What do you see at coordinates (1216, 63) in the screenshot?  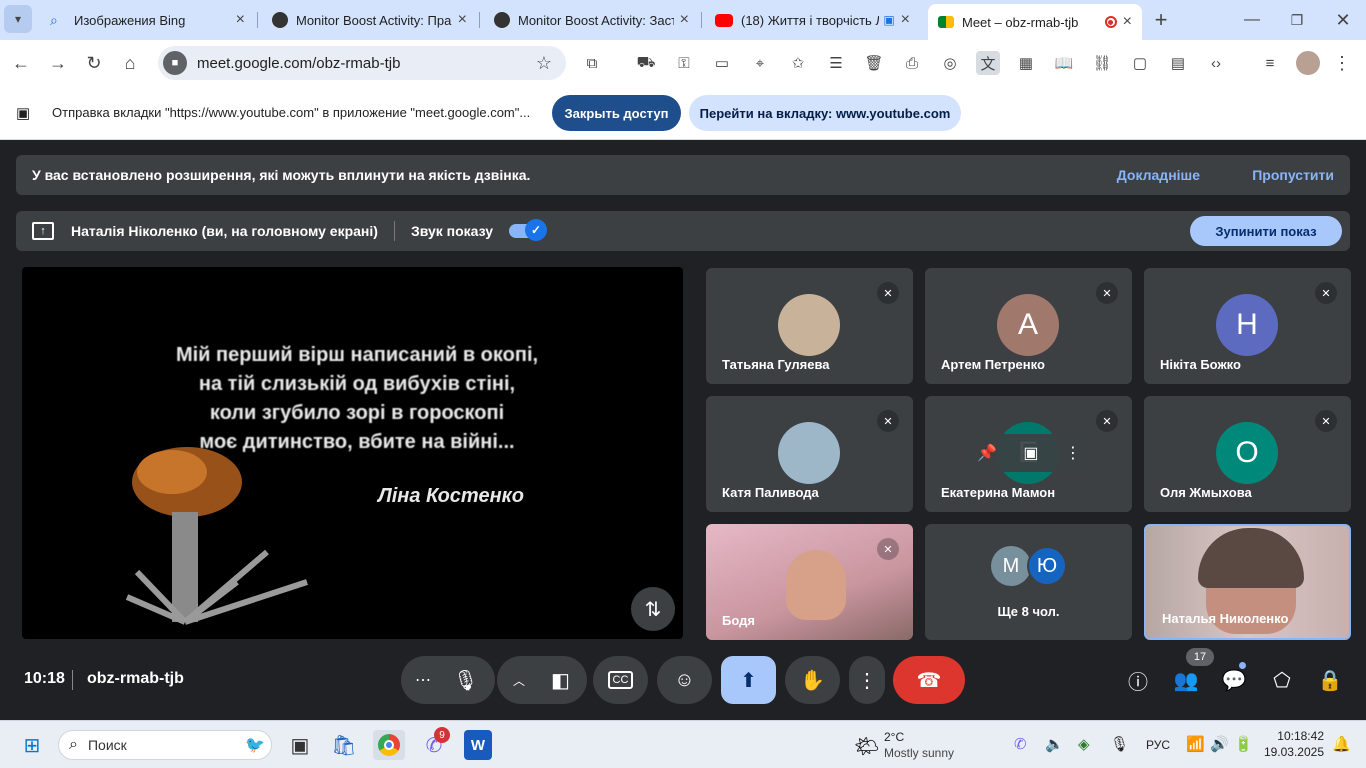 I see `code-icon: ‹›` at bounding box center [1216, 63].